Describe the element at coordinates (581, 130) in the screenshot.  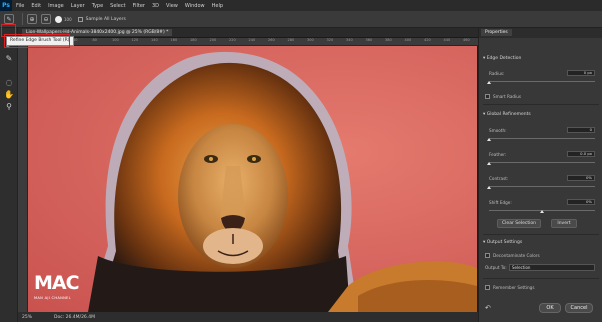
I see `smooth-input: 0` at that location.